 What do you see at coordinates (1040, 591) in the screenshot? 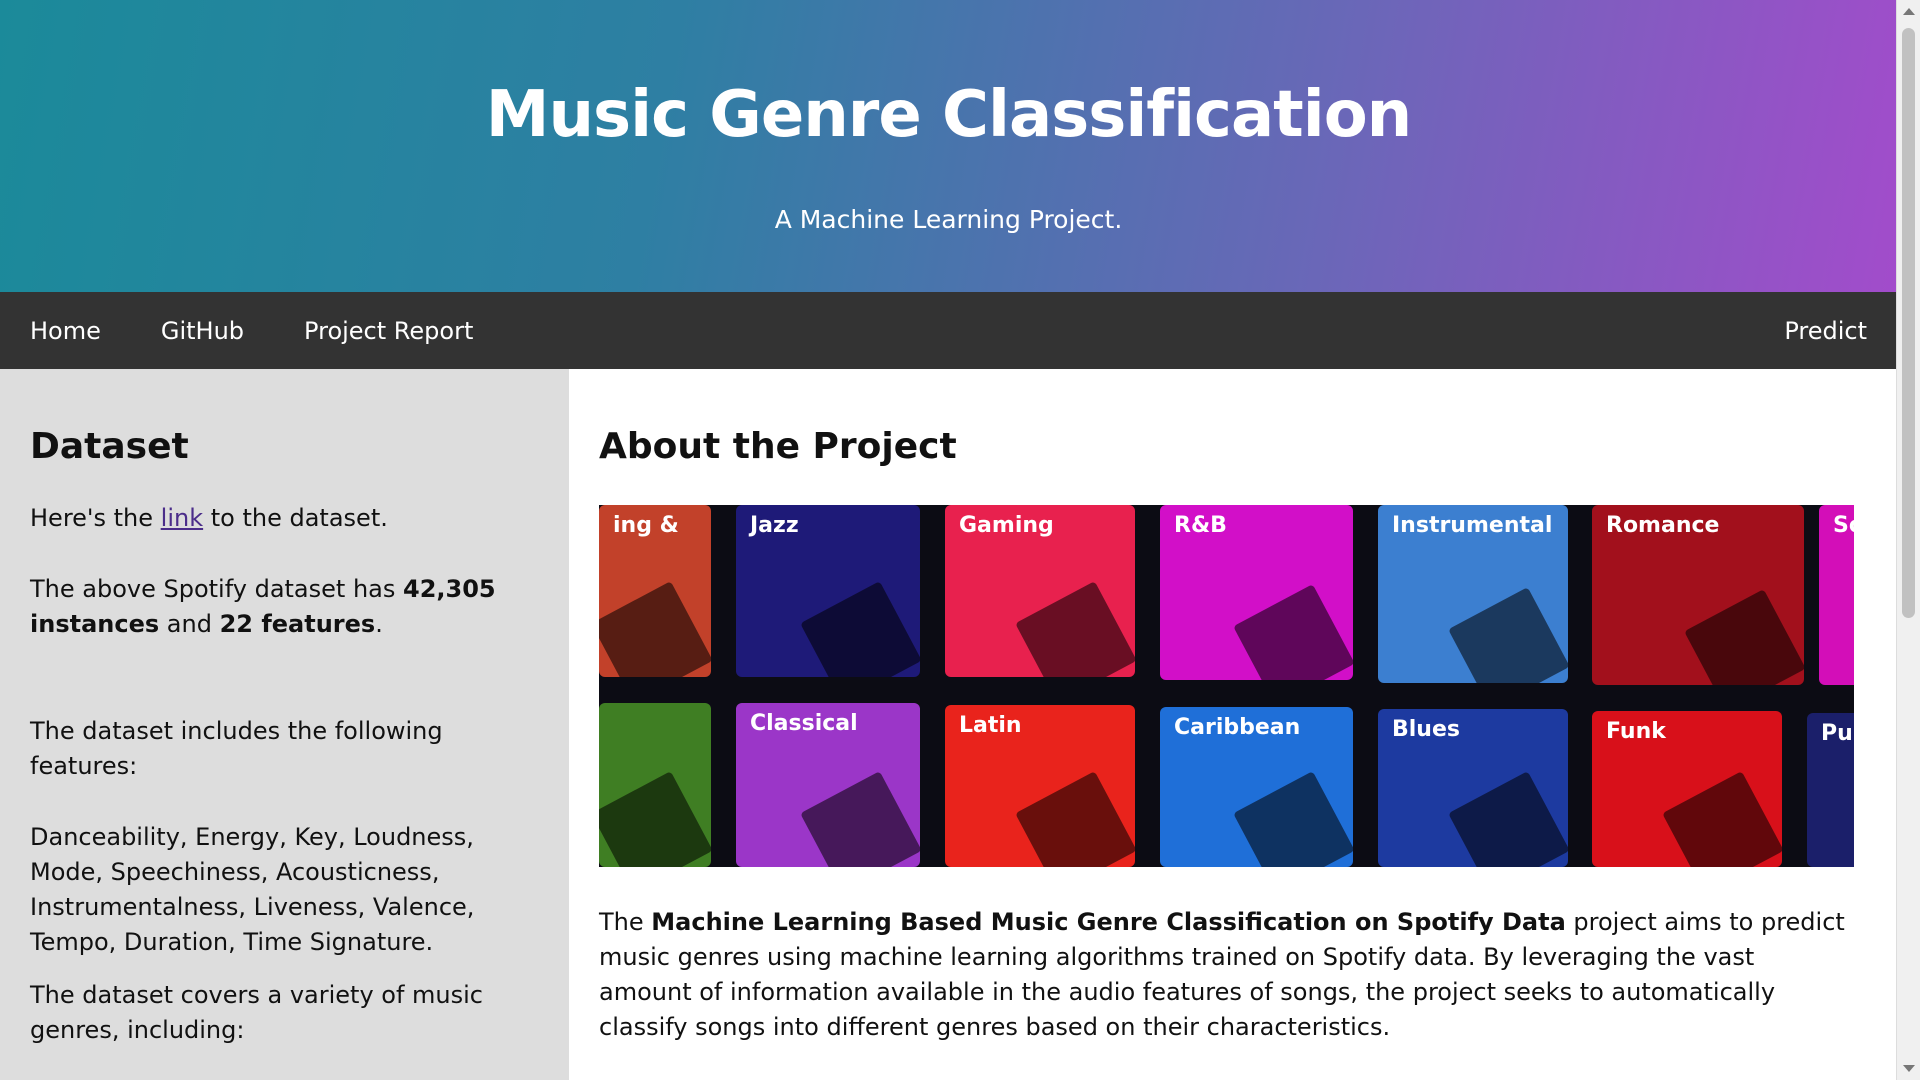
I see `genre-tile: Gaming` at bounding box center [1040, 591].